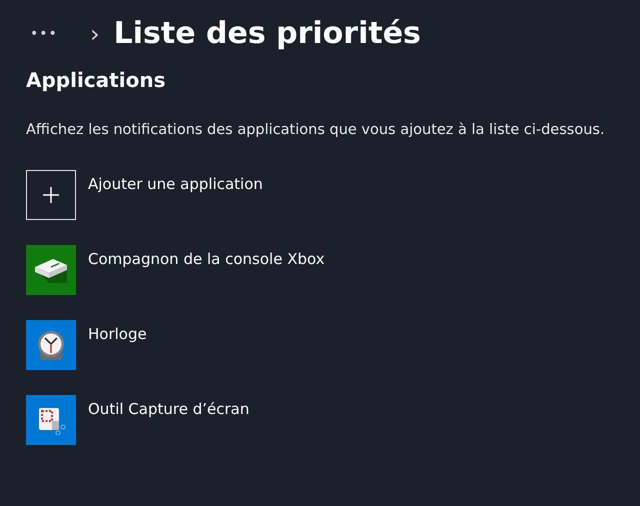 This screenshot has width=640, height=506. I want to click on clock-icon, so click(51, 345).